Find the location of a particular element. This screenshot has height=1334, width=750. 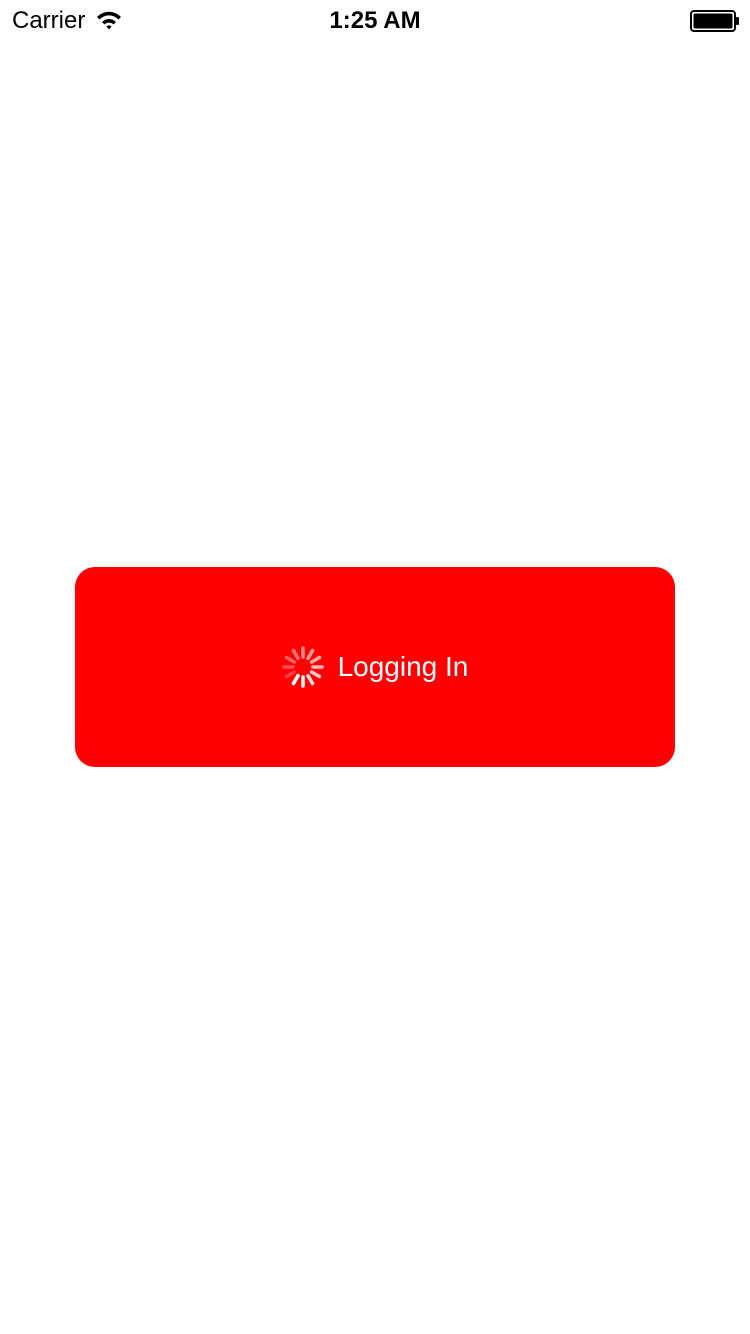

status-bar: Carrier 1:25 AM is located at coordinates (375, 20).